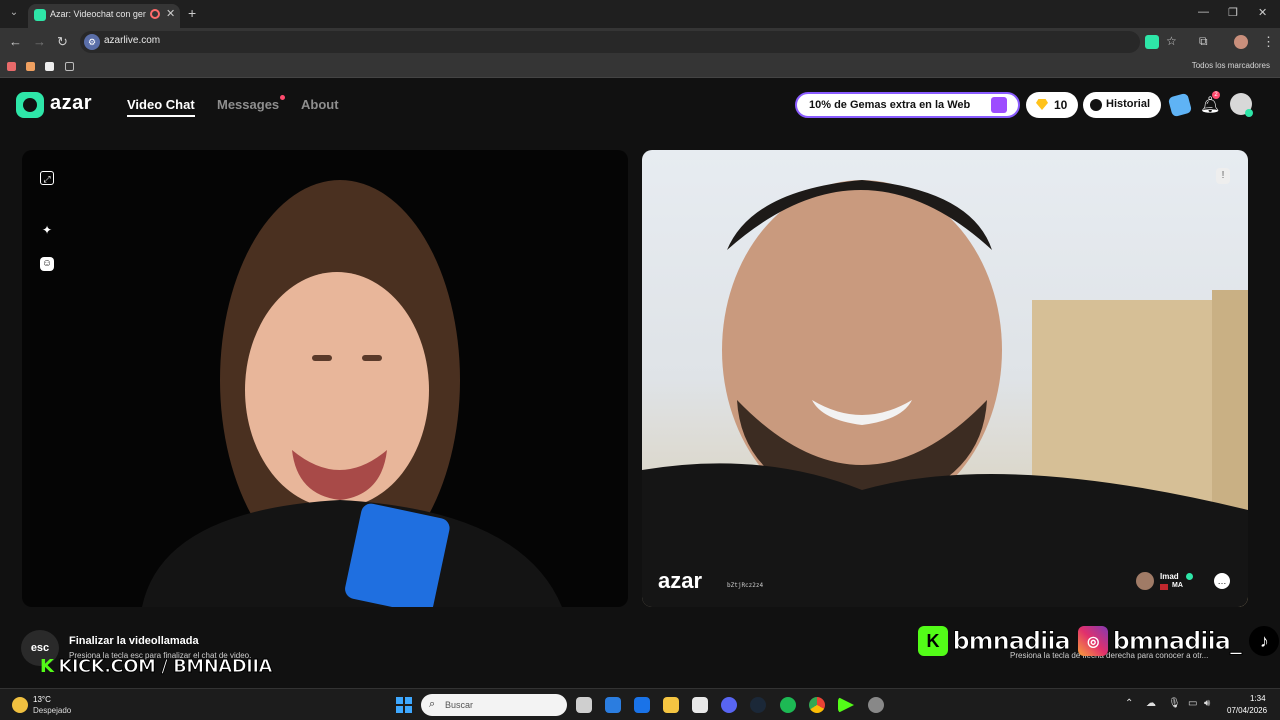  Describe the element at coordinates (671, 705) in the screenshot. I see `file-explorer-icon` at that location.